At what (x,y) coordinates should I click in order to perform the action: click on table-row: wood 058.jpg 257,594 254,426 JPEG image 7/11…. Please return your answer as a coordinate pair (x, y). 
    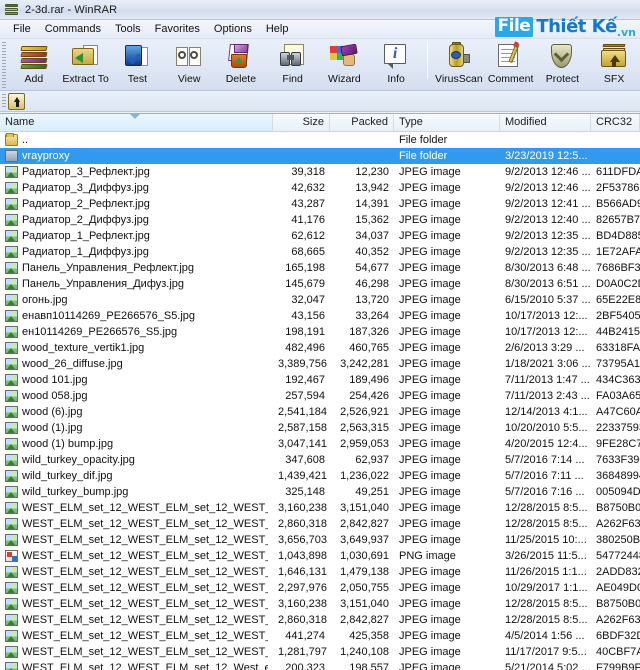
    Looking at the image, I should click on (320, 396).